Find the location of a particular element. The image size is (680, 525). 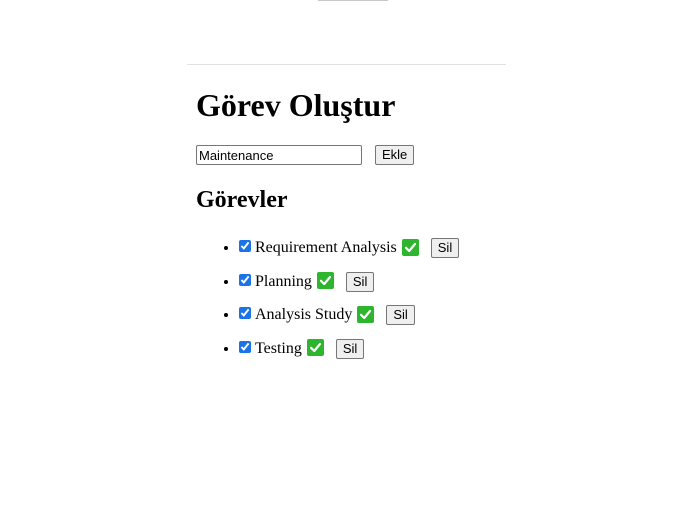

task-label: Planning is located at coordinates (283, 281).